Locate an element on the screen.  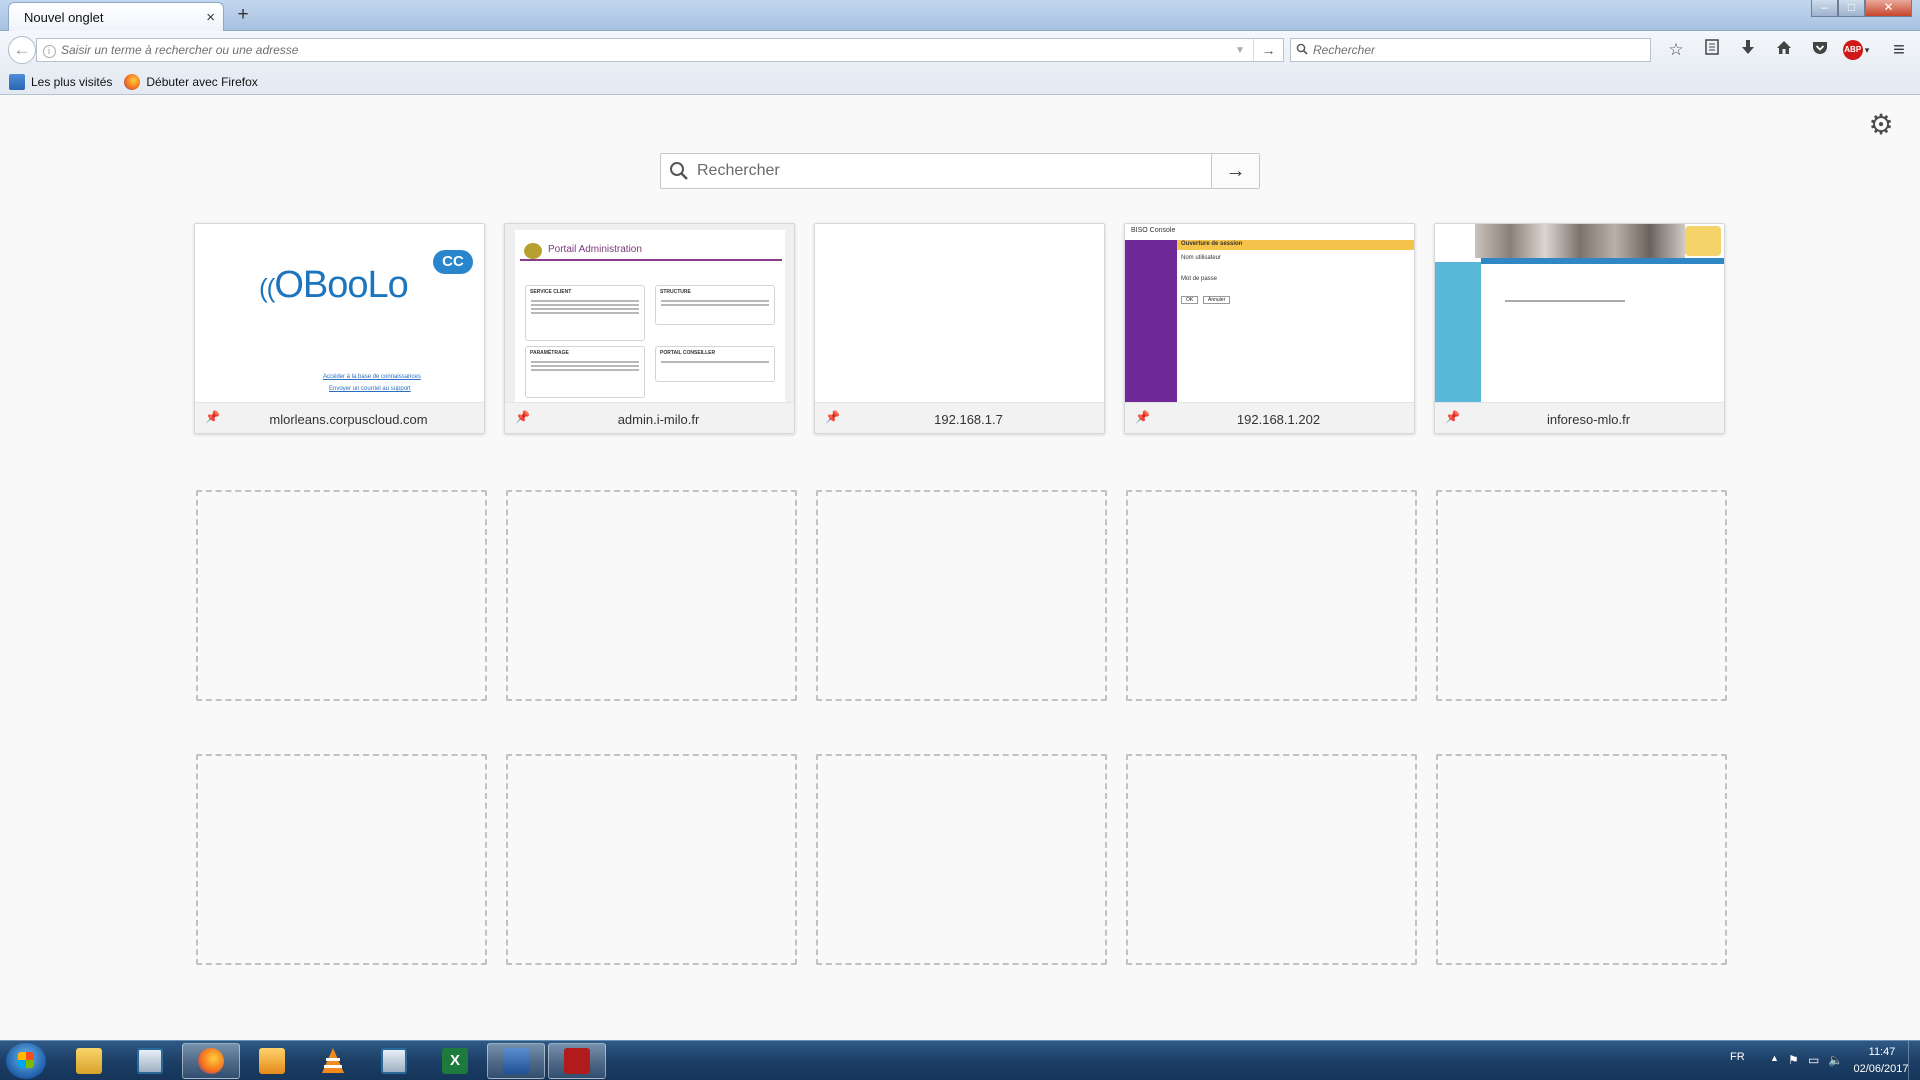
back-button: ← is located at coordinates (22, 50).